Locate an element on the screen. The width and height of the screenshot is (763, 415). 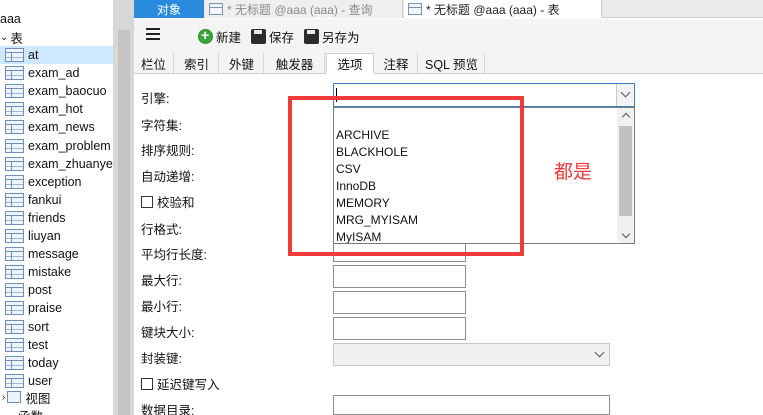
tree-table-item: exam_ad is located at coordinates (39, 73).